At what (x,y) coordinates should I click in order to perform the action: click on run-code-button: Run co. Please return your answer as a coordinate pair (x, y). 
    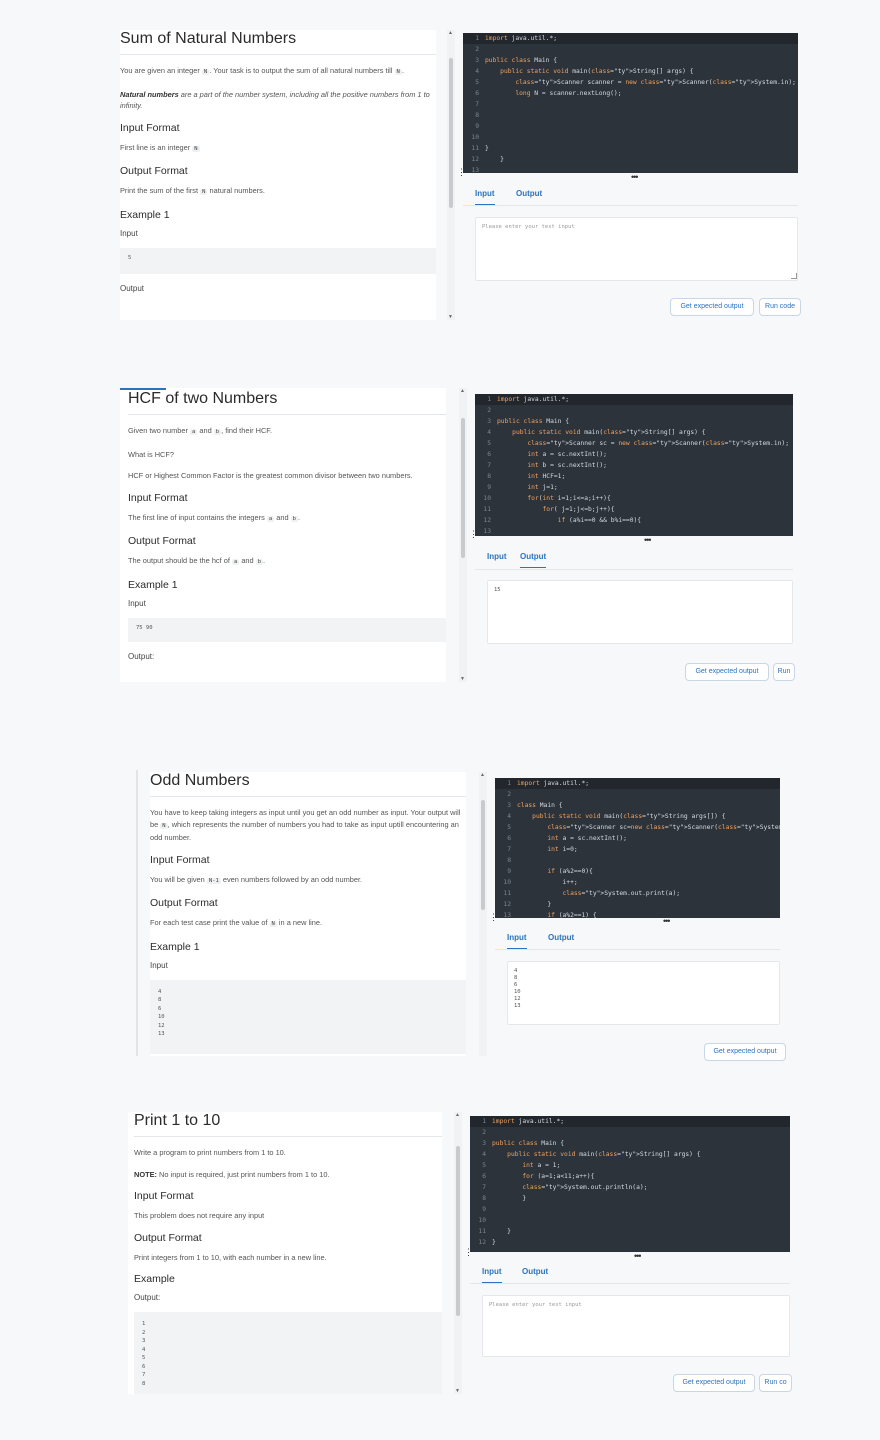
    Looking at the image, I should click on (775, 1383).